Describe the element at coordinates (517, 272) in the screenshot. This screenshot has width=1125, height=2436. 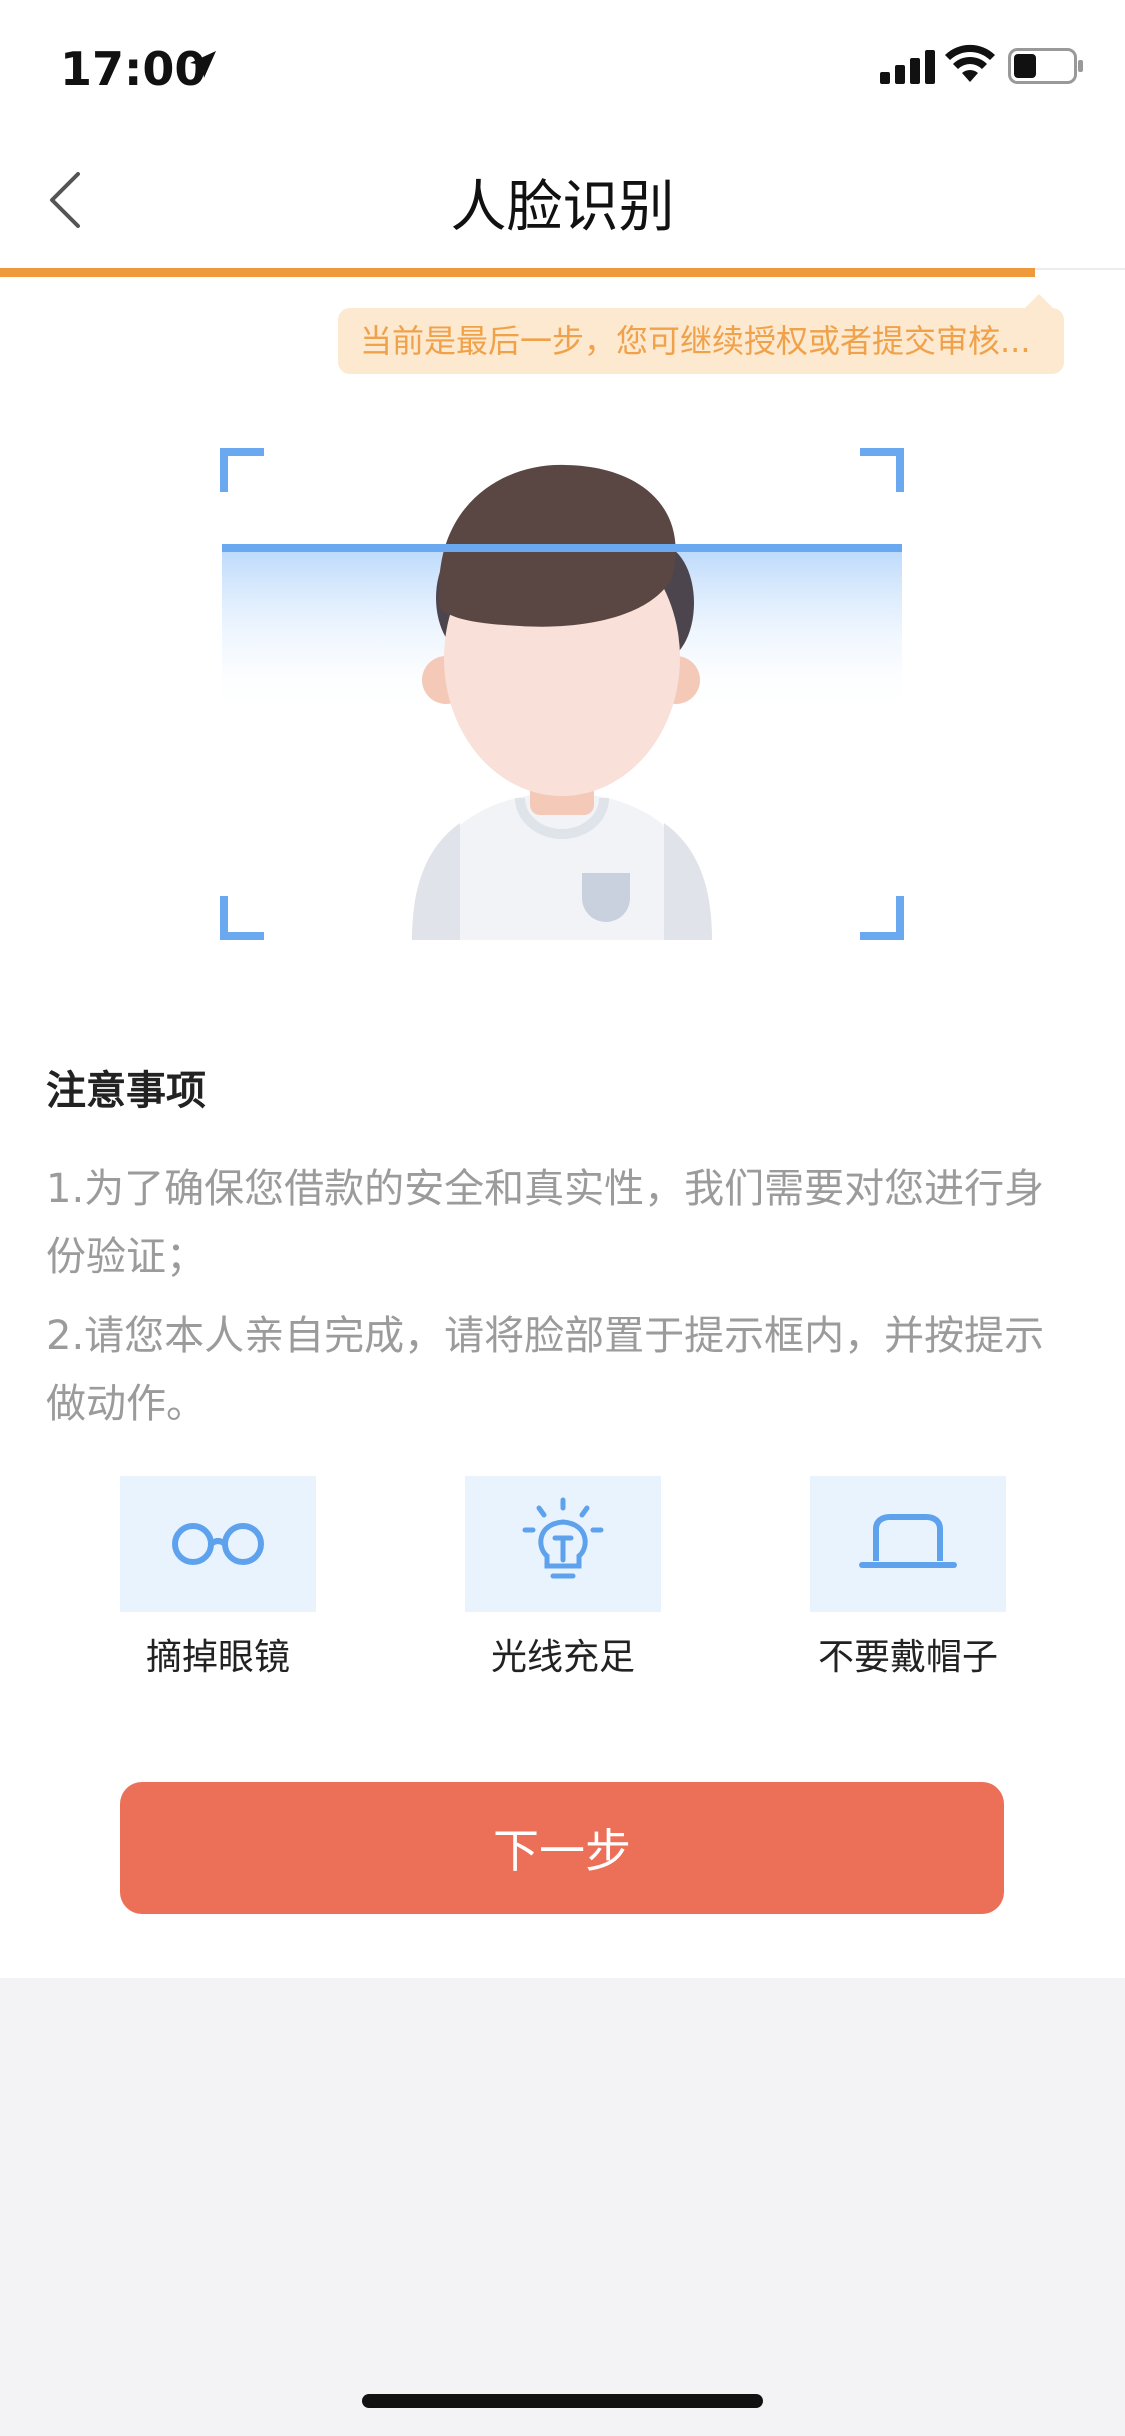
I see `progress-fill` at that location.